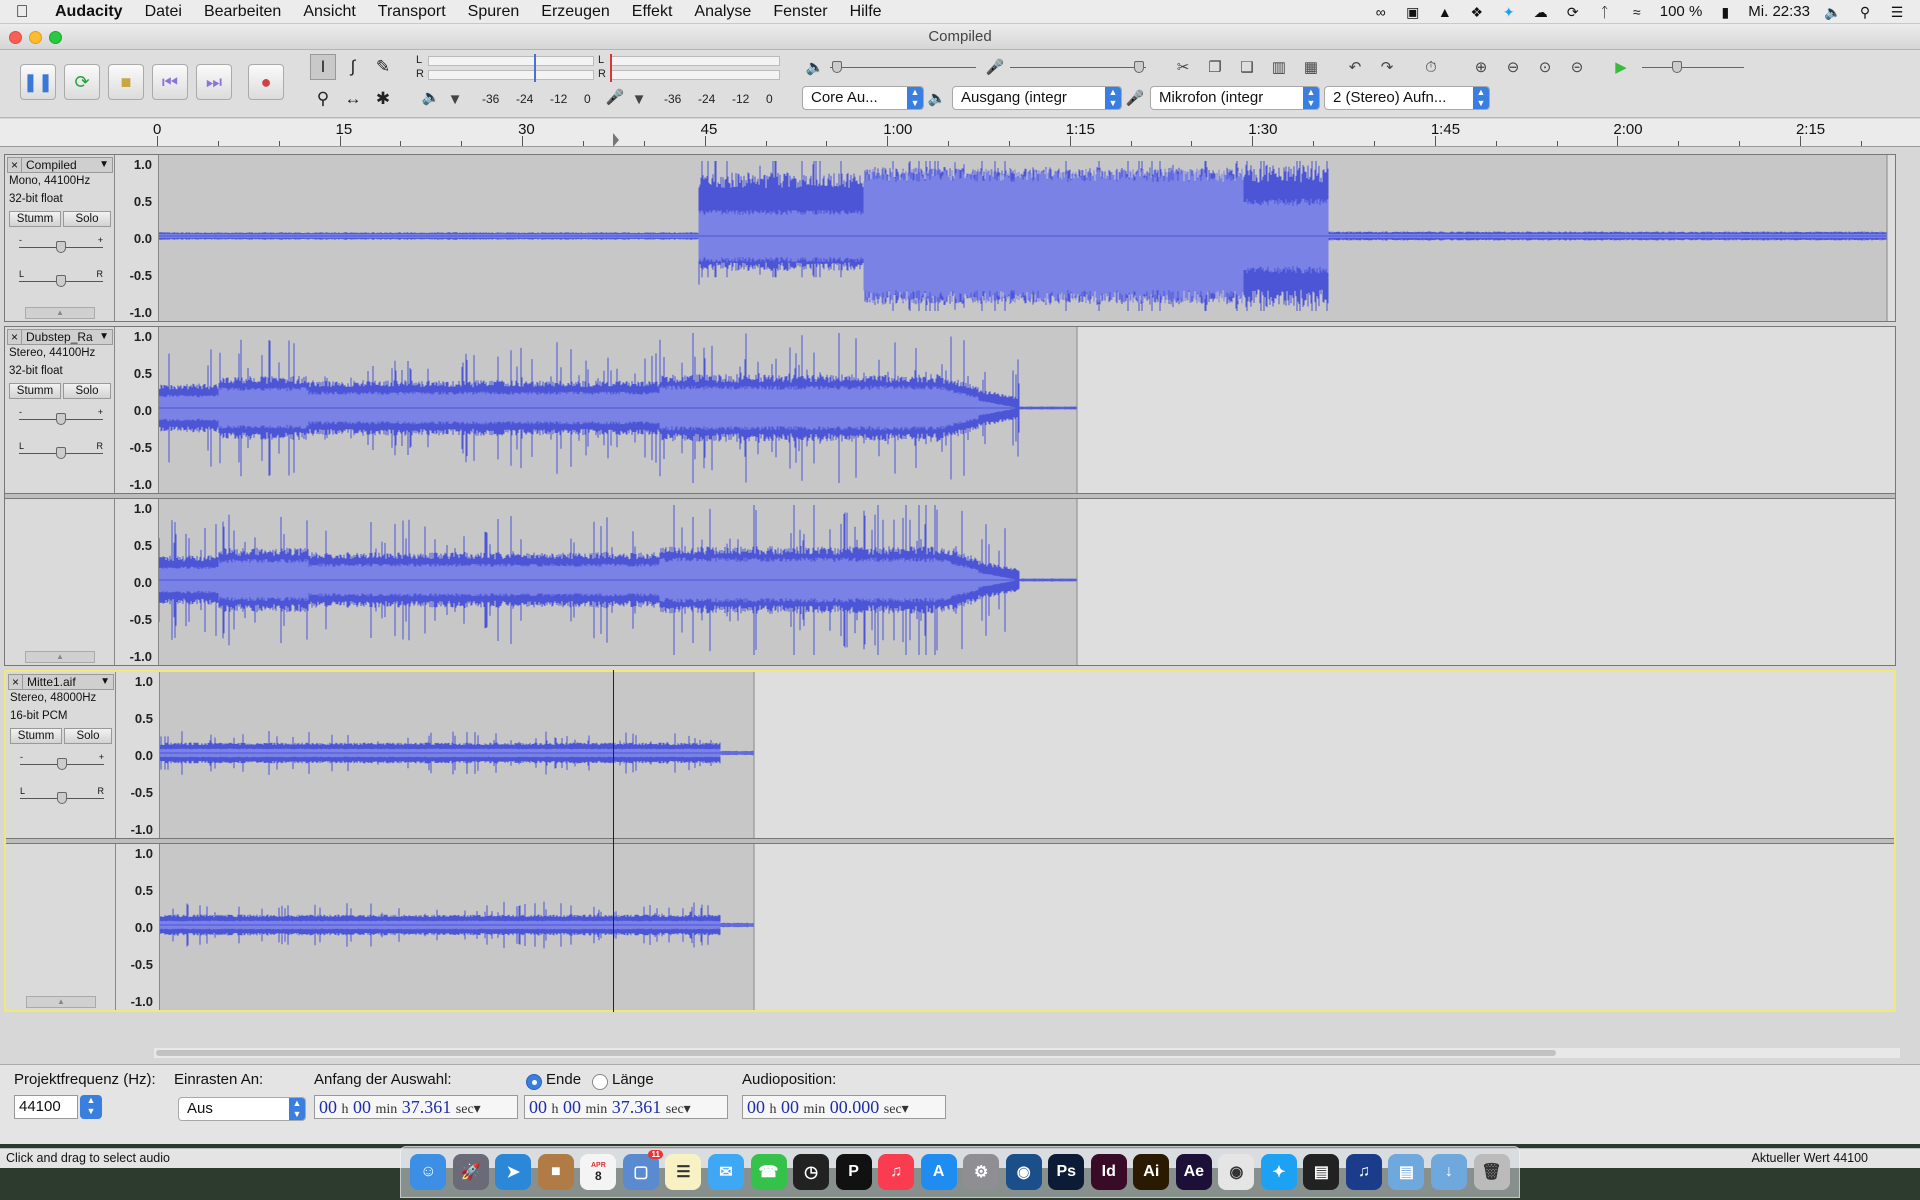 The width and height of the screenshot is (1920, 1200). I want to click on trim-icon: ▥, so click(1279, 67).